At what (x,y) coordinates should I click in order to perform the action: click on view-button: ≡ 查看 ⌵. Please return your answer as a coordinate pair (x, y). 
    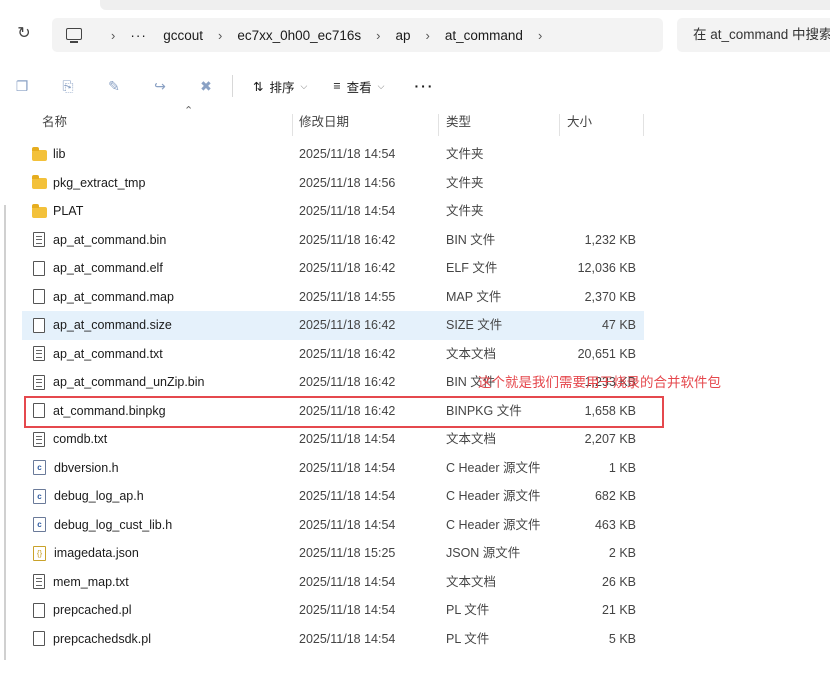
    Looking at the image, I should click on (358, 86).